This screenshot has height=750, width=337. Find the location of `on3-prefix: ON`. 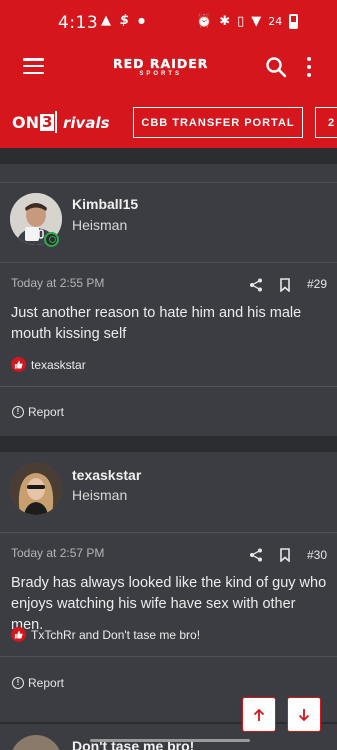

on3-prefix: ON is located at coordinates (25, 122).